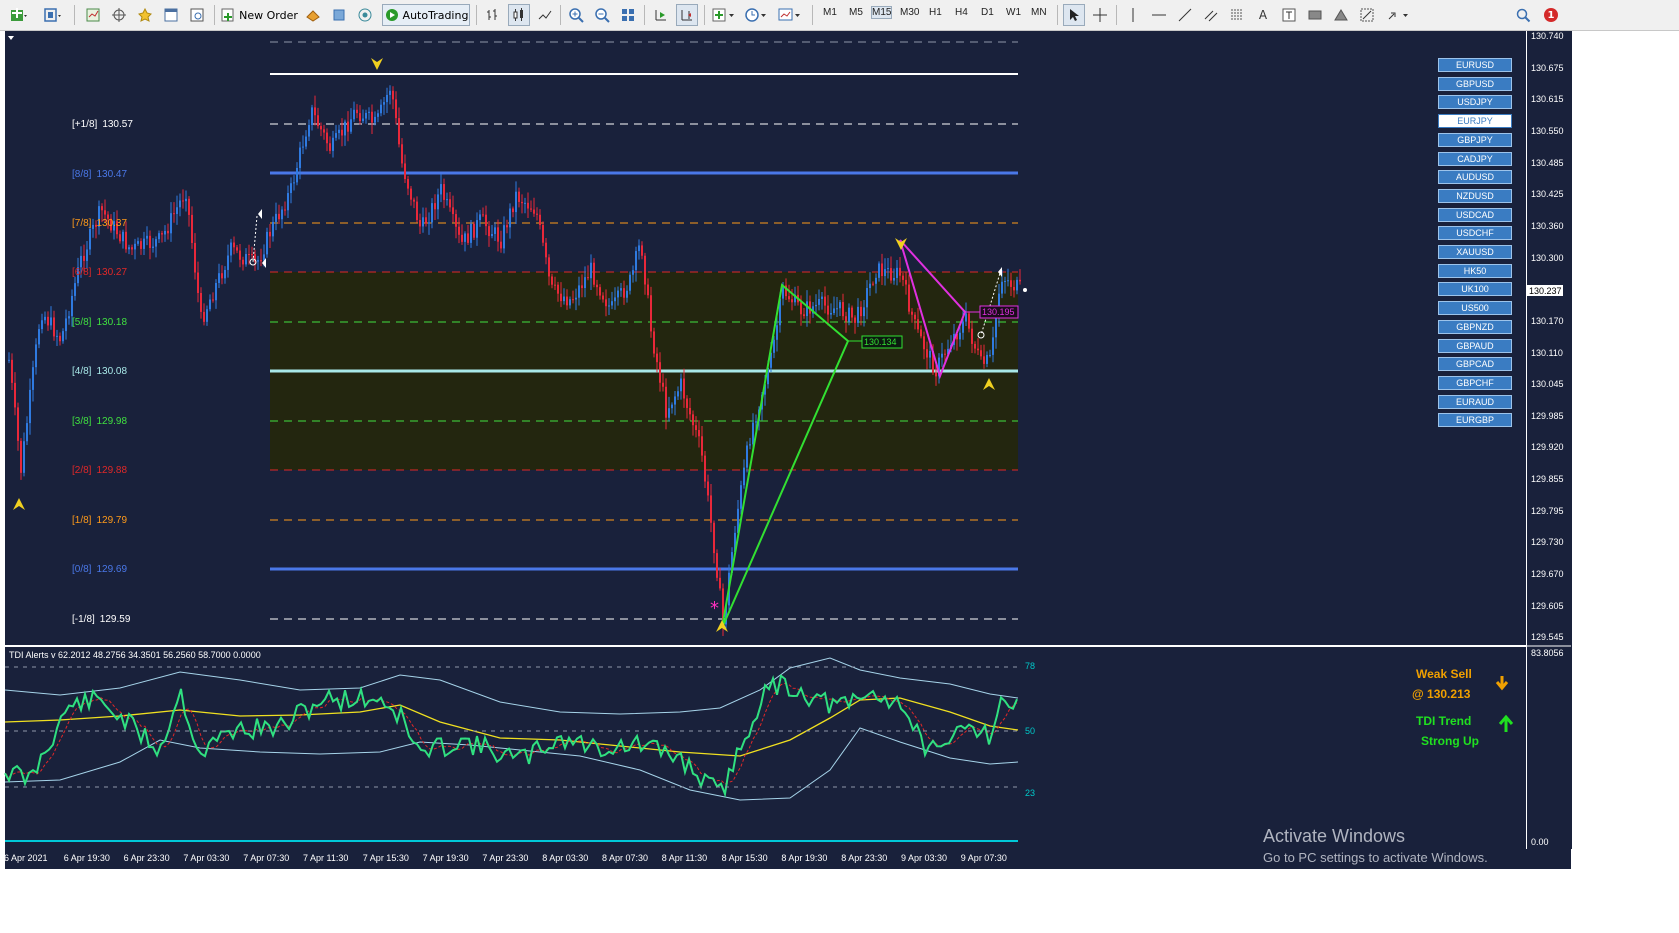  I want to click on price-tick-label: 130.550, so click(1547, 130).